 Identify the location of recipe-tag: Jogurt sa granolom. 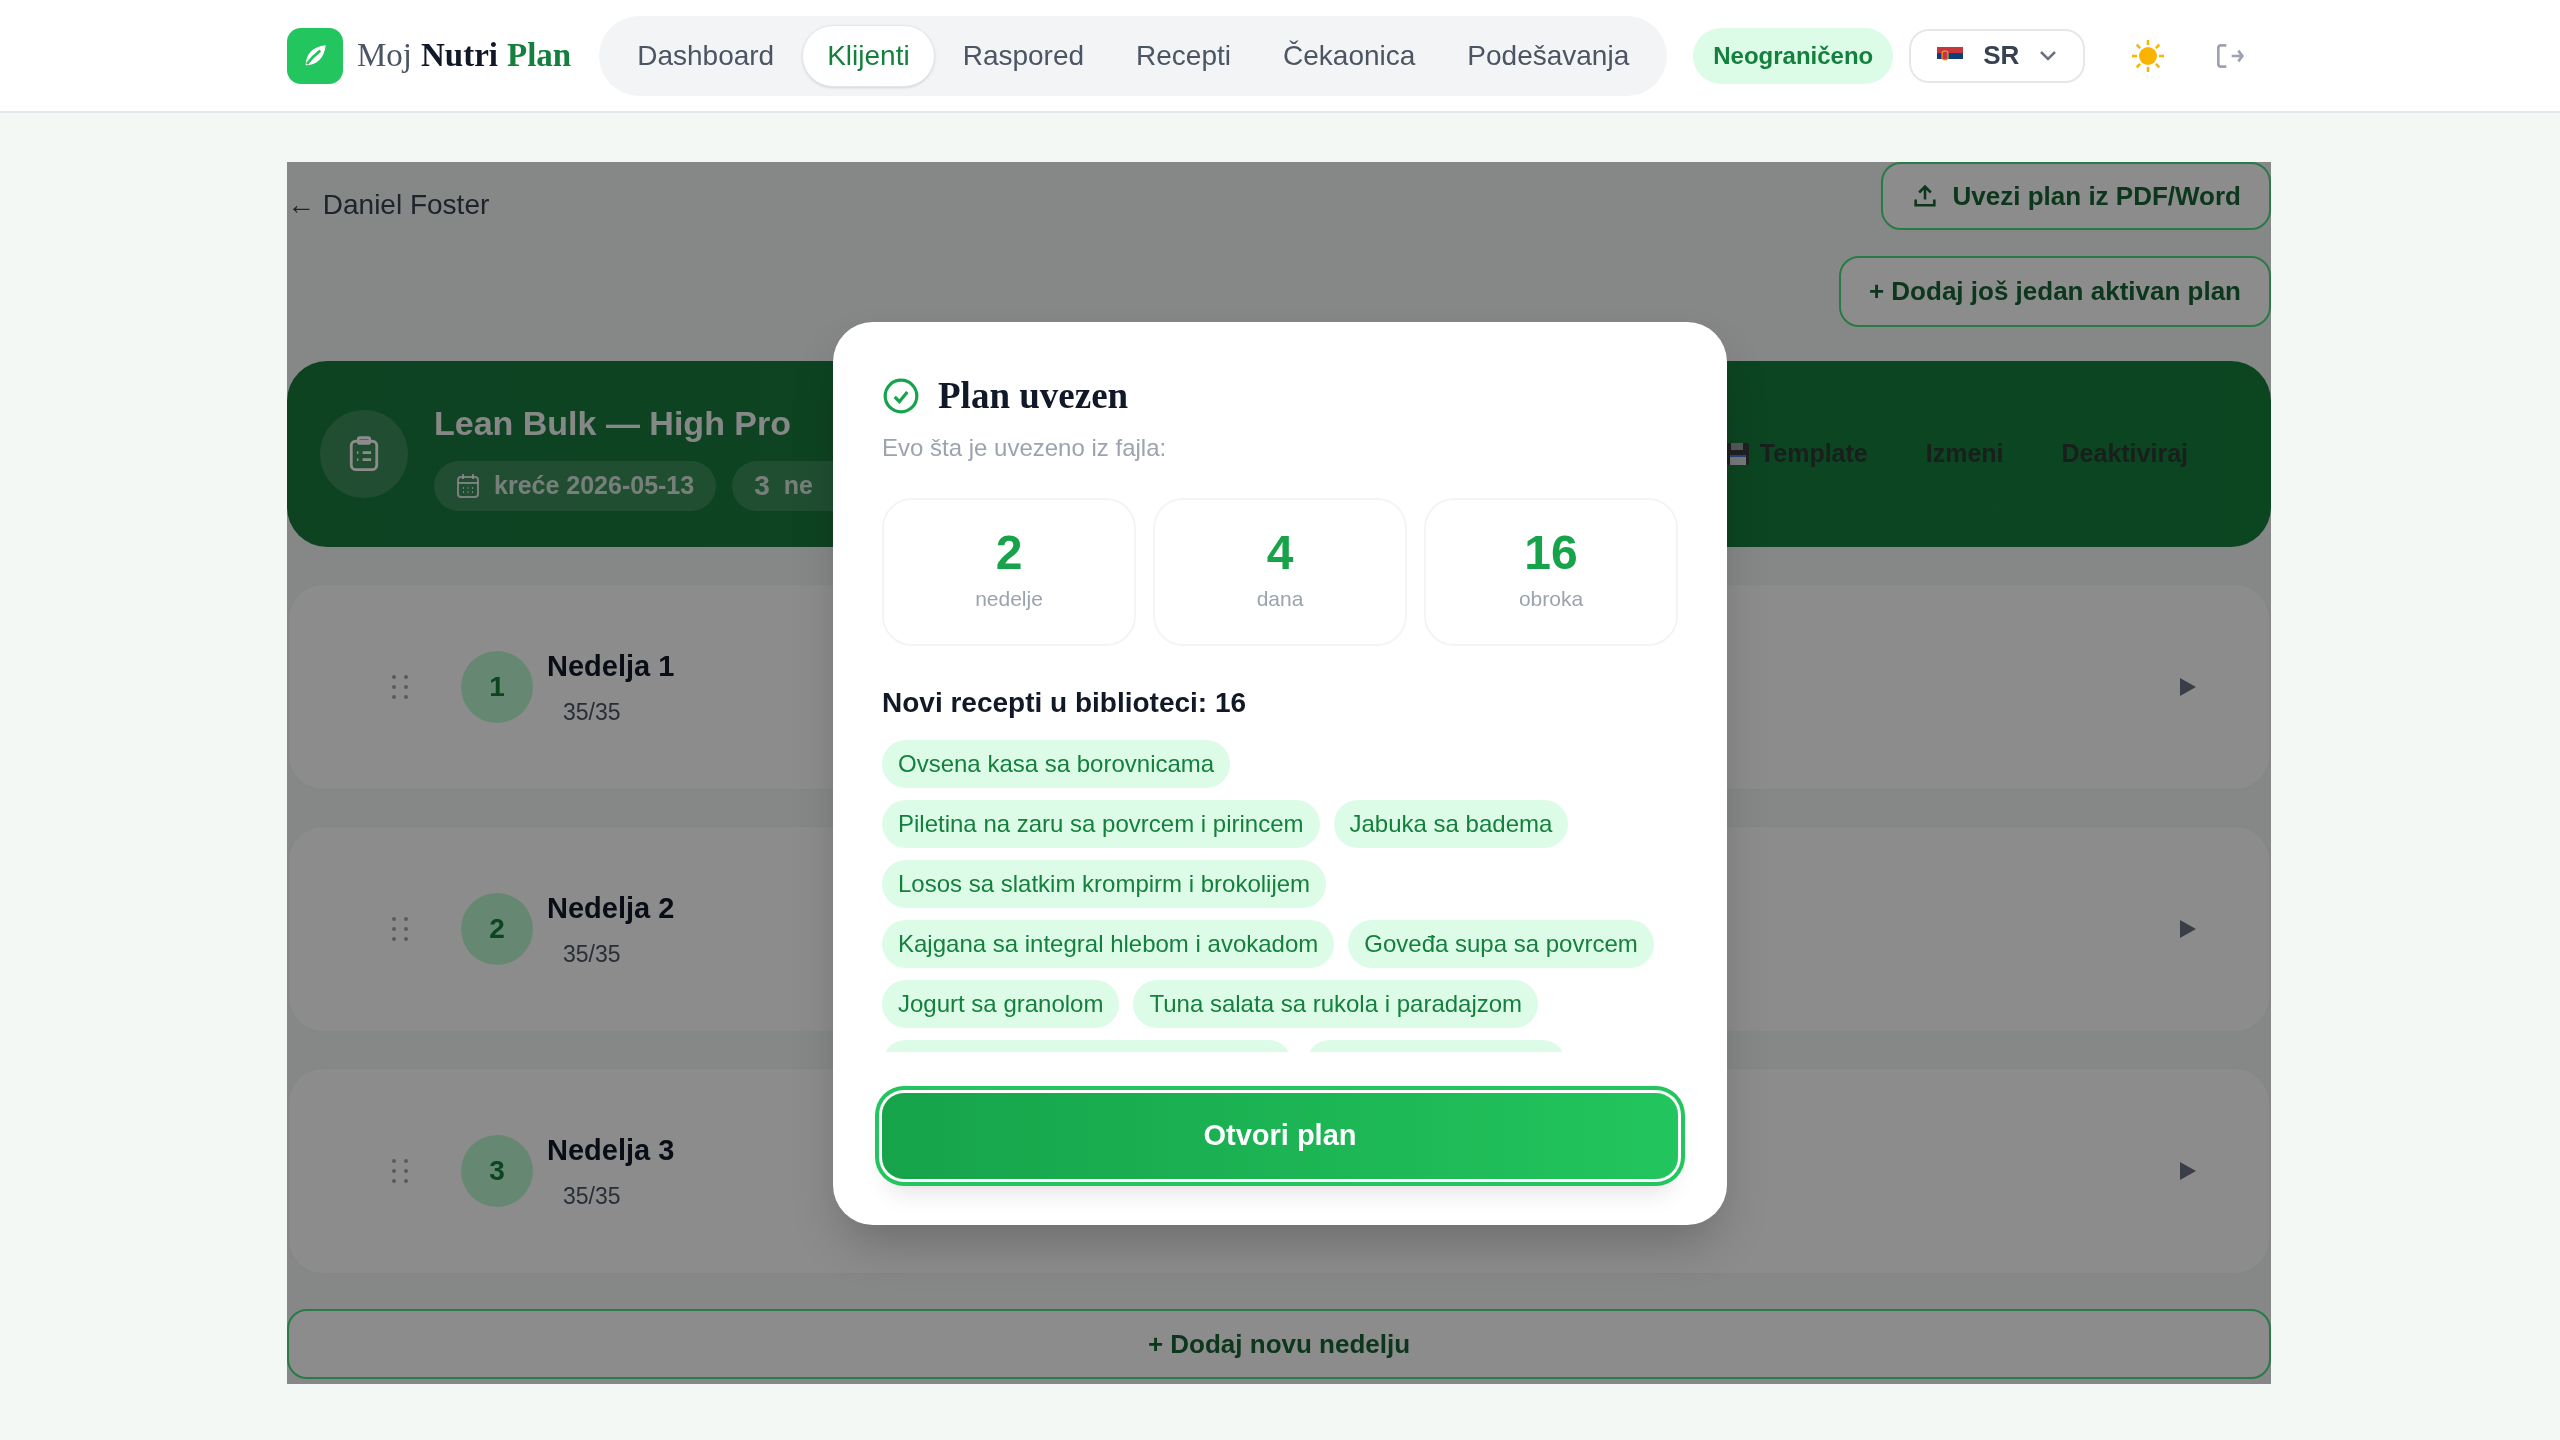
(1001, 1003).